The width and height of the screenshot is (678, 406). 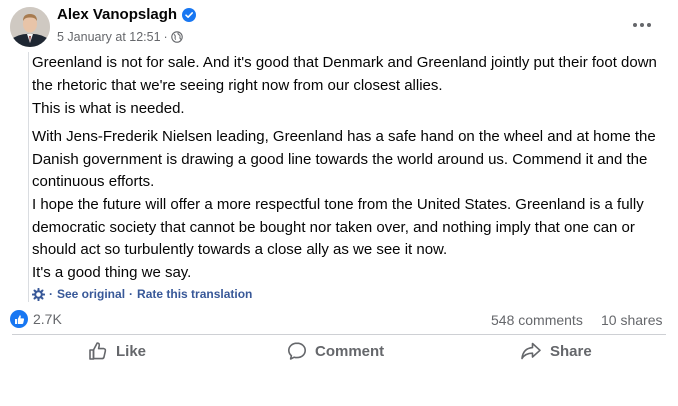 I want to click on post-paragraph-2: This is what is needed., so click(x=108, y=108).